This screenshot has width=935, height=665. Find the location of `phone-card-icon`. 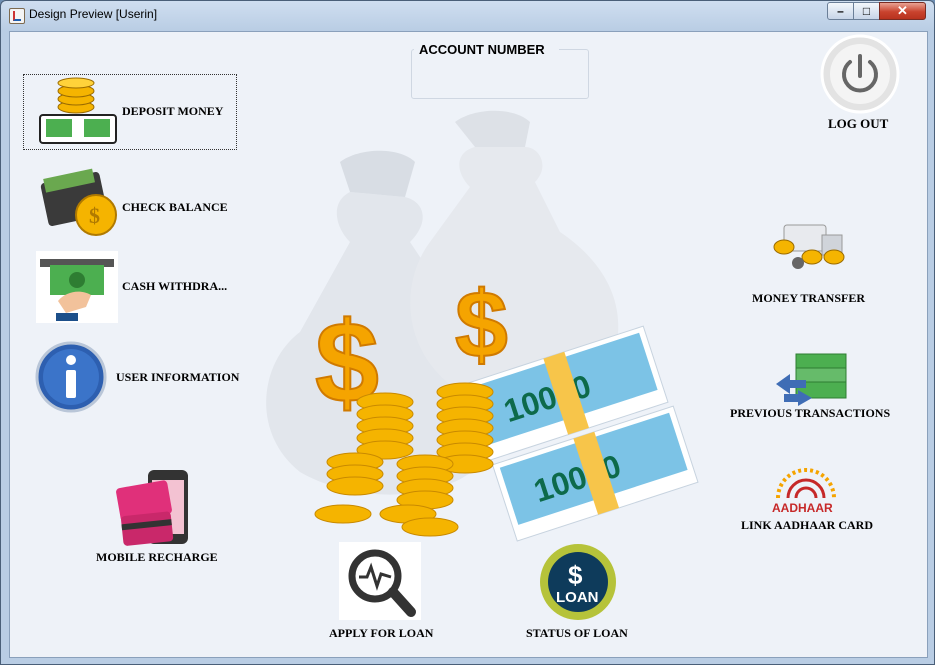

phone-card-icon is located at coordinates (152, 508).